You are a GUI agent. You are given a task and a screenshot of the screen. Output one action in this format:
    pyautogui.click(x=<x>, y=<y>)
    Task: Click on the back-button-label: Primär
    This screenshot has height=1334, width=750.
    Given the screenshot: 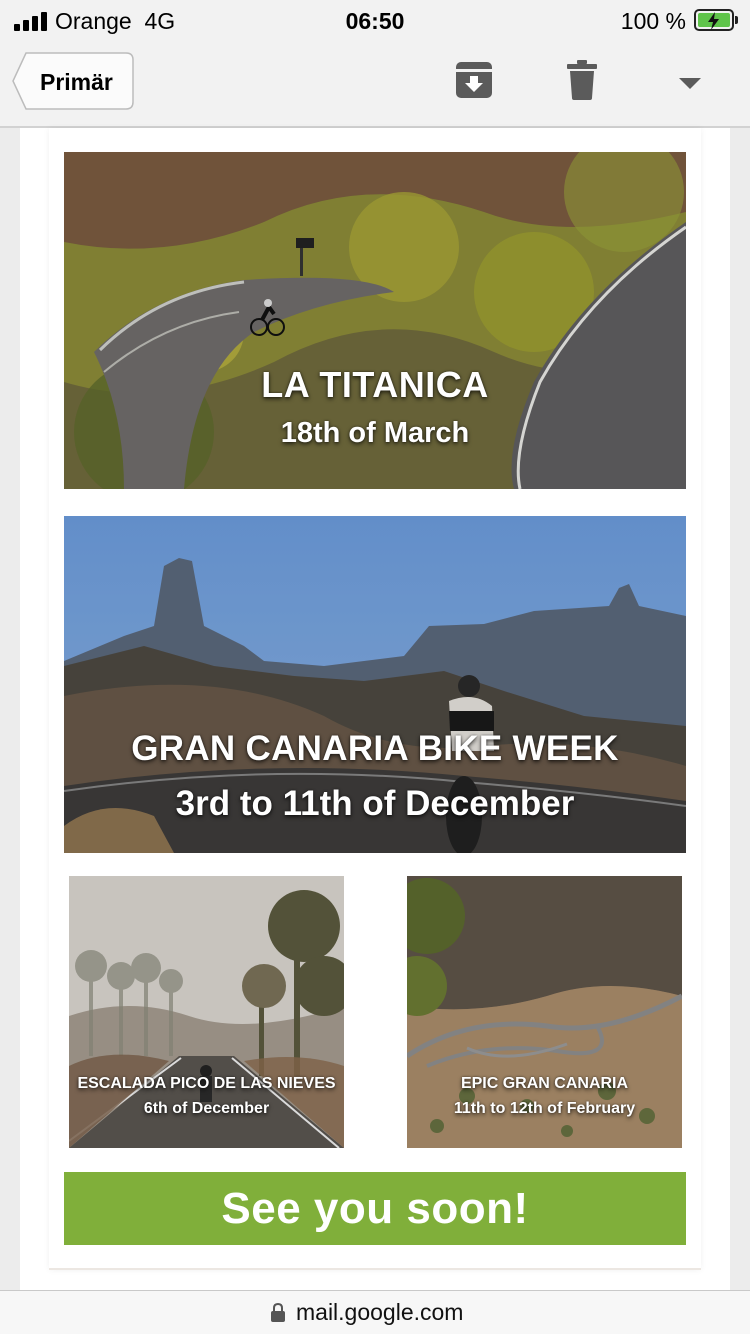 What is the action you would take?
    pyautogui.click(x=76, y=82)
    